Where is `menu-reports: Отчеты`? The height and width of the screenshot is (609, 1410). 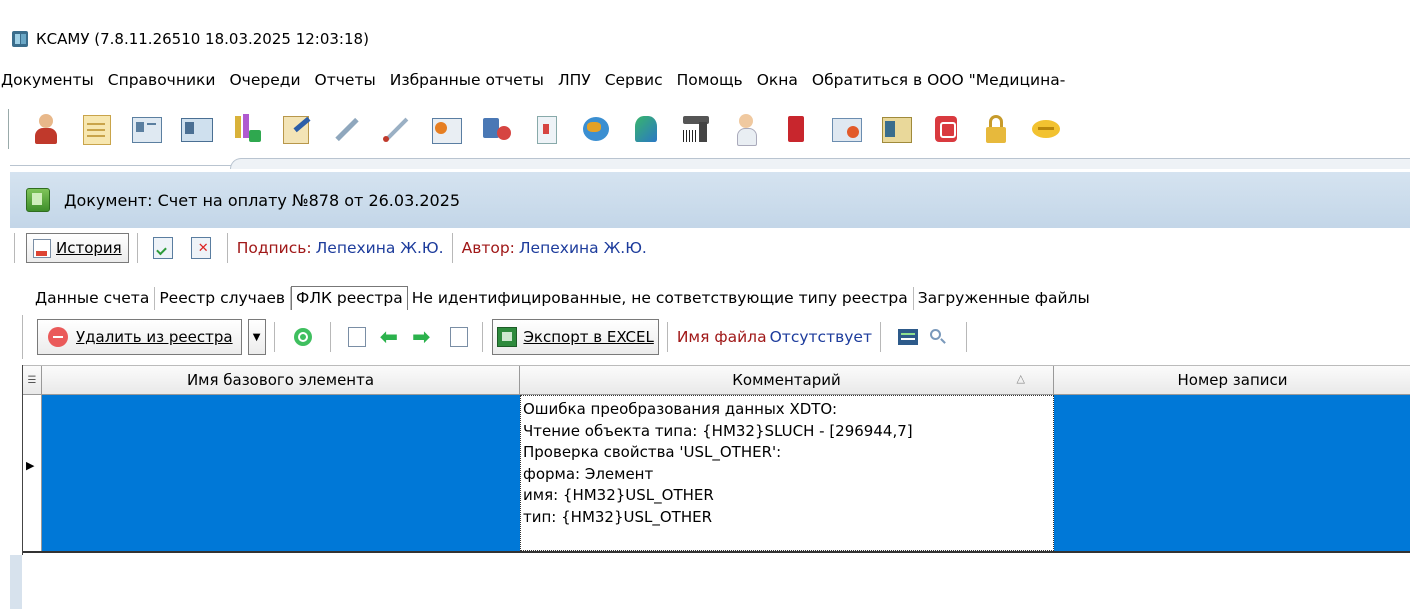
menu-reports: Отчеты is located at coordinates (345, 80).